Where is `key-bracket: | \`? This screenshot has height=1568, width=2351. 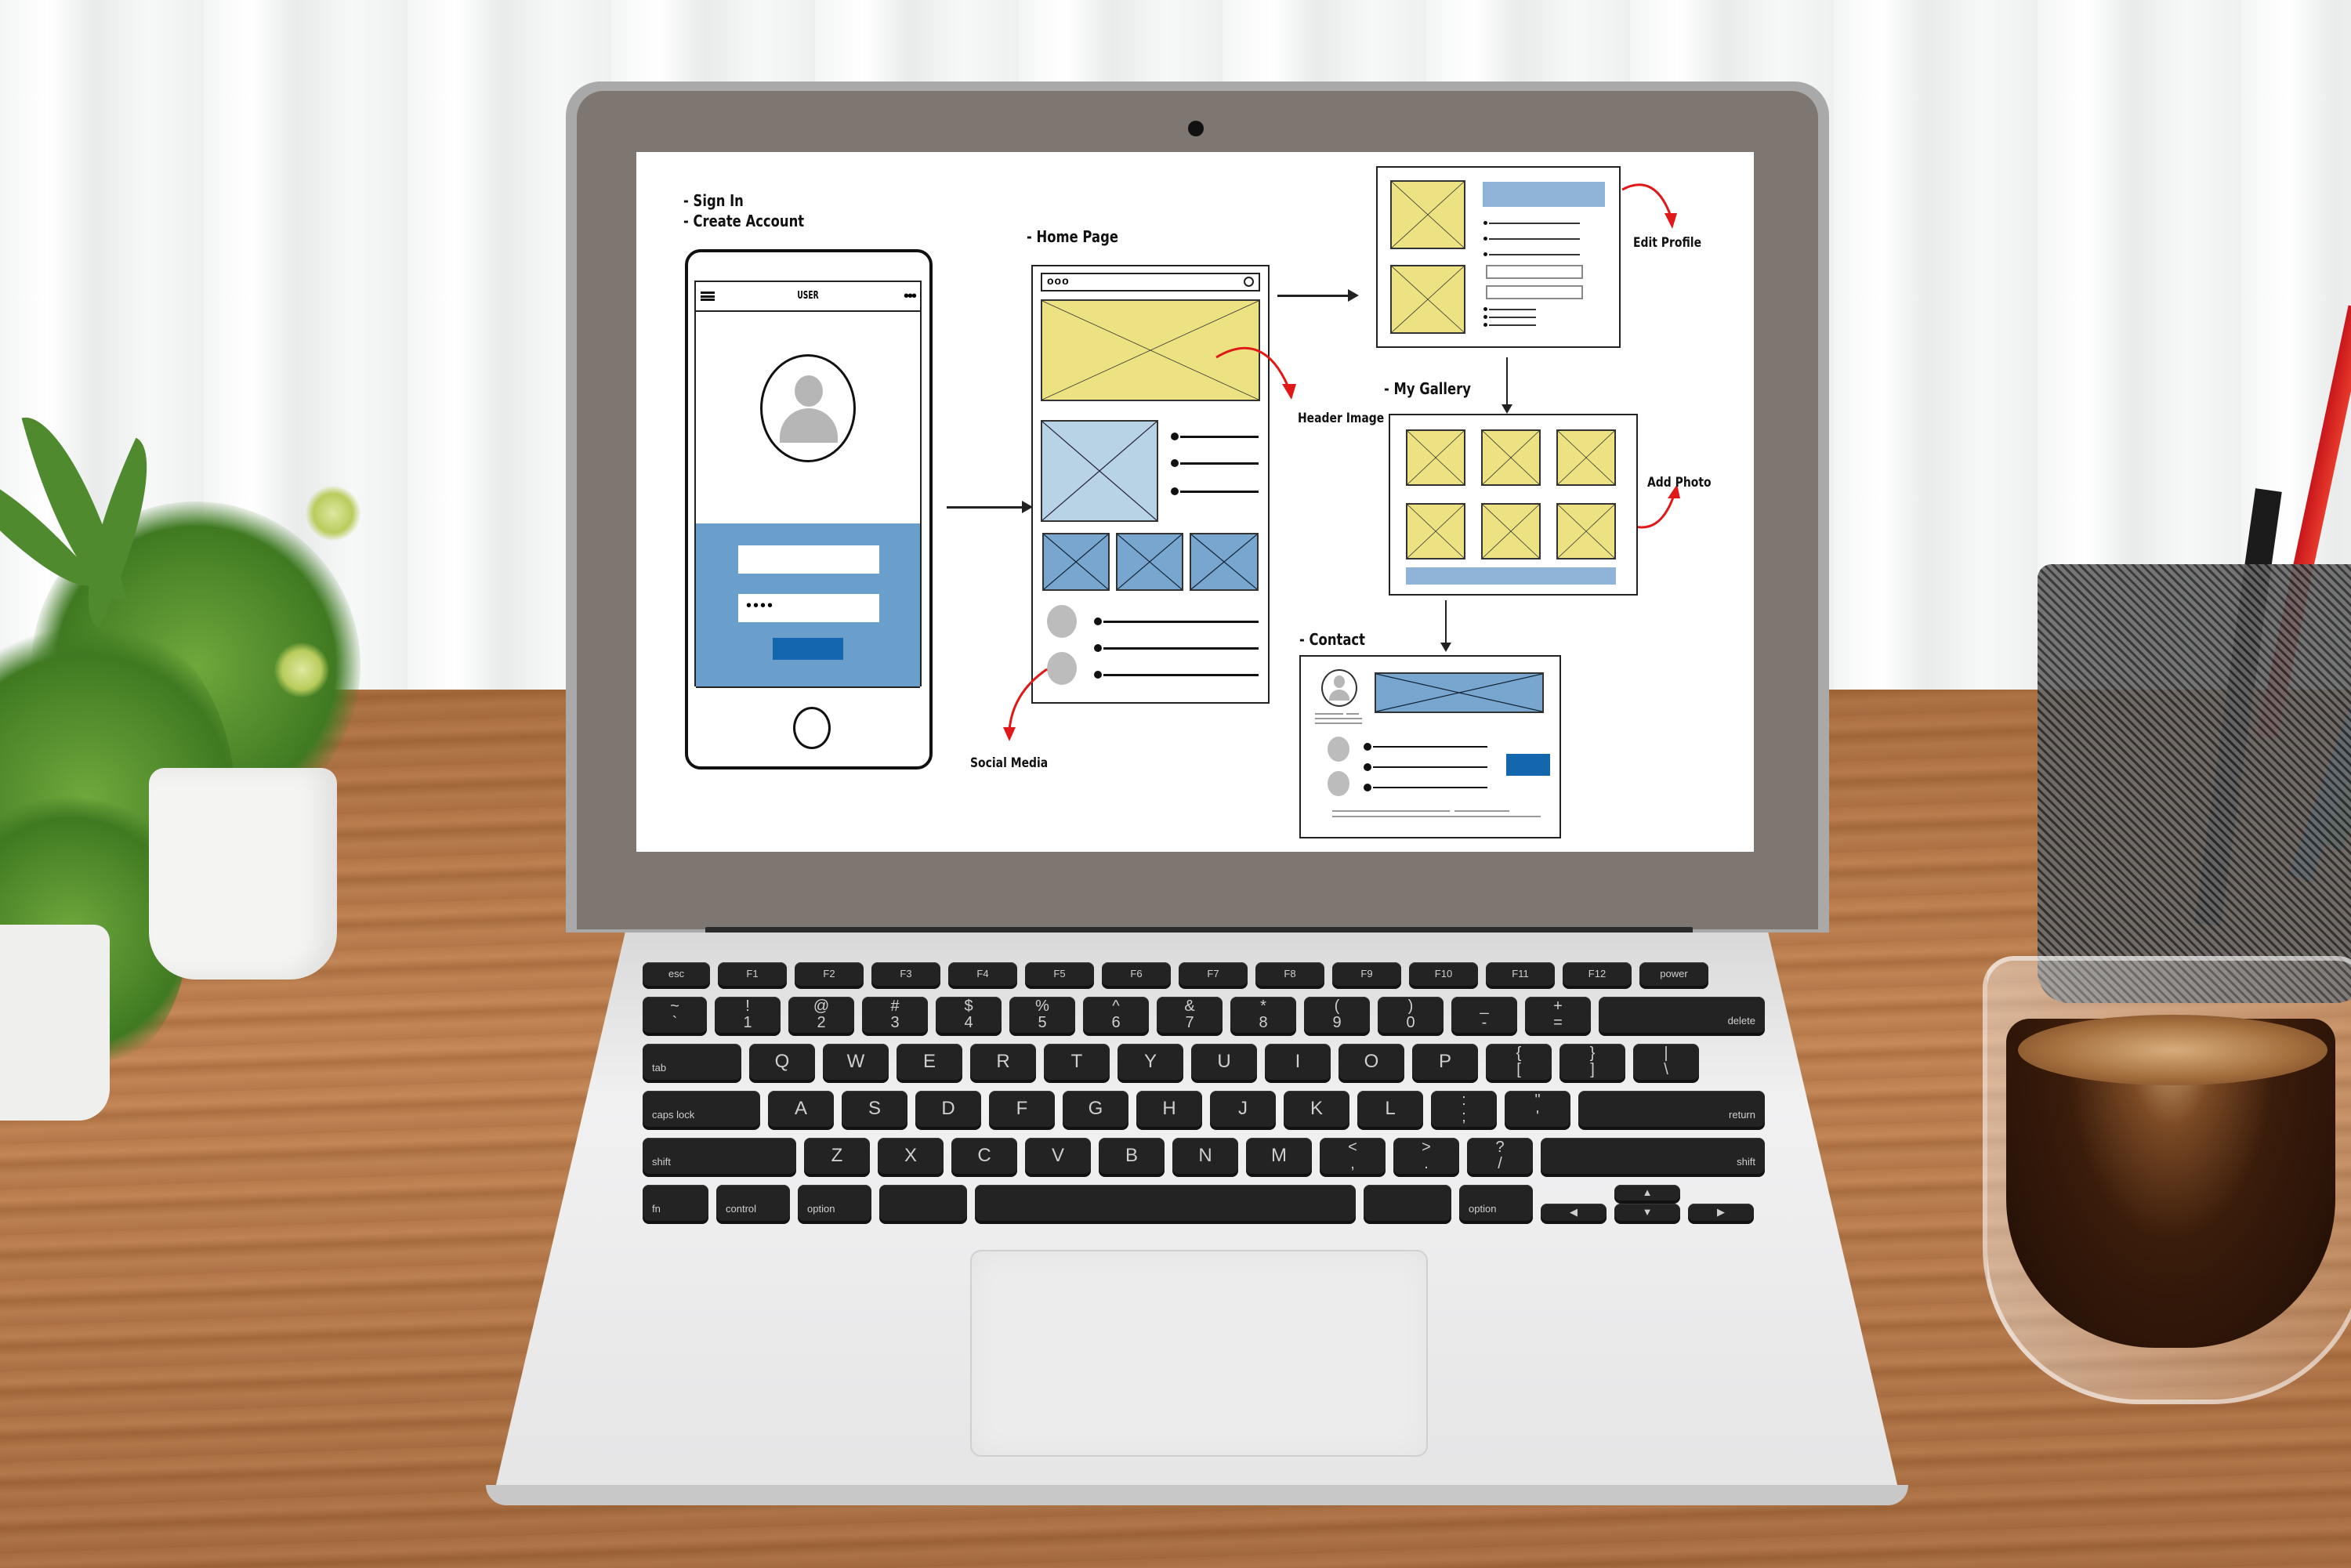
key-bracket: | \ is located at coordinates (1666, 1062).